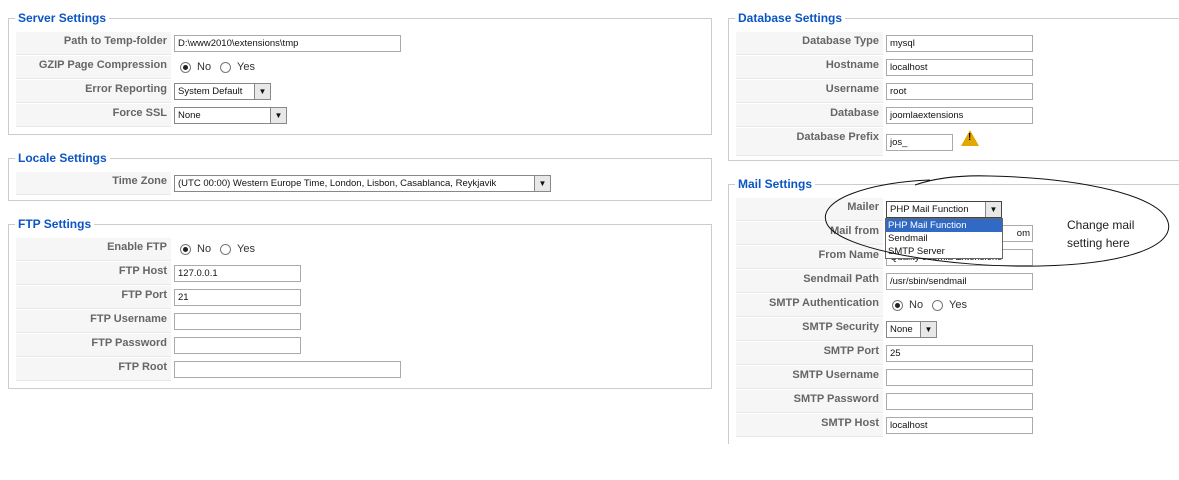 This screenshot has height=480, width=1179. What do you see at coordinates (809, 142) in the screenshot?
I see `database-prefix-label: Database Prefix` at bounding box center [809, 142].